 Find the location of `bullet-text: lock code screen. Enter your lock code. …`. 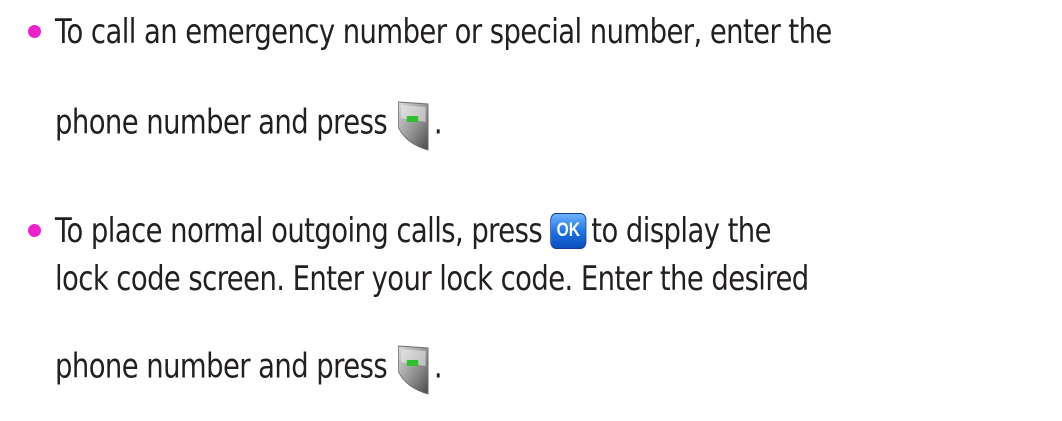

bullet-text: lock code screen. Enter your lock code. … is located at coordinates (432, 278).